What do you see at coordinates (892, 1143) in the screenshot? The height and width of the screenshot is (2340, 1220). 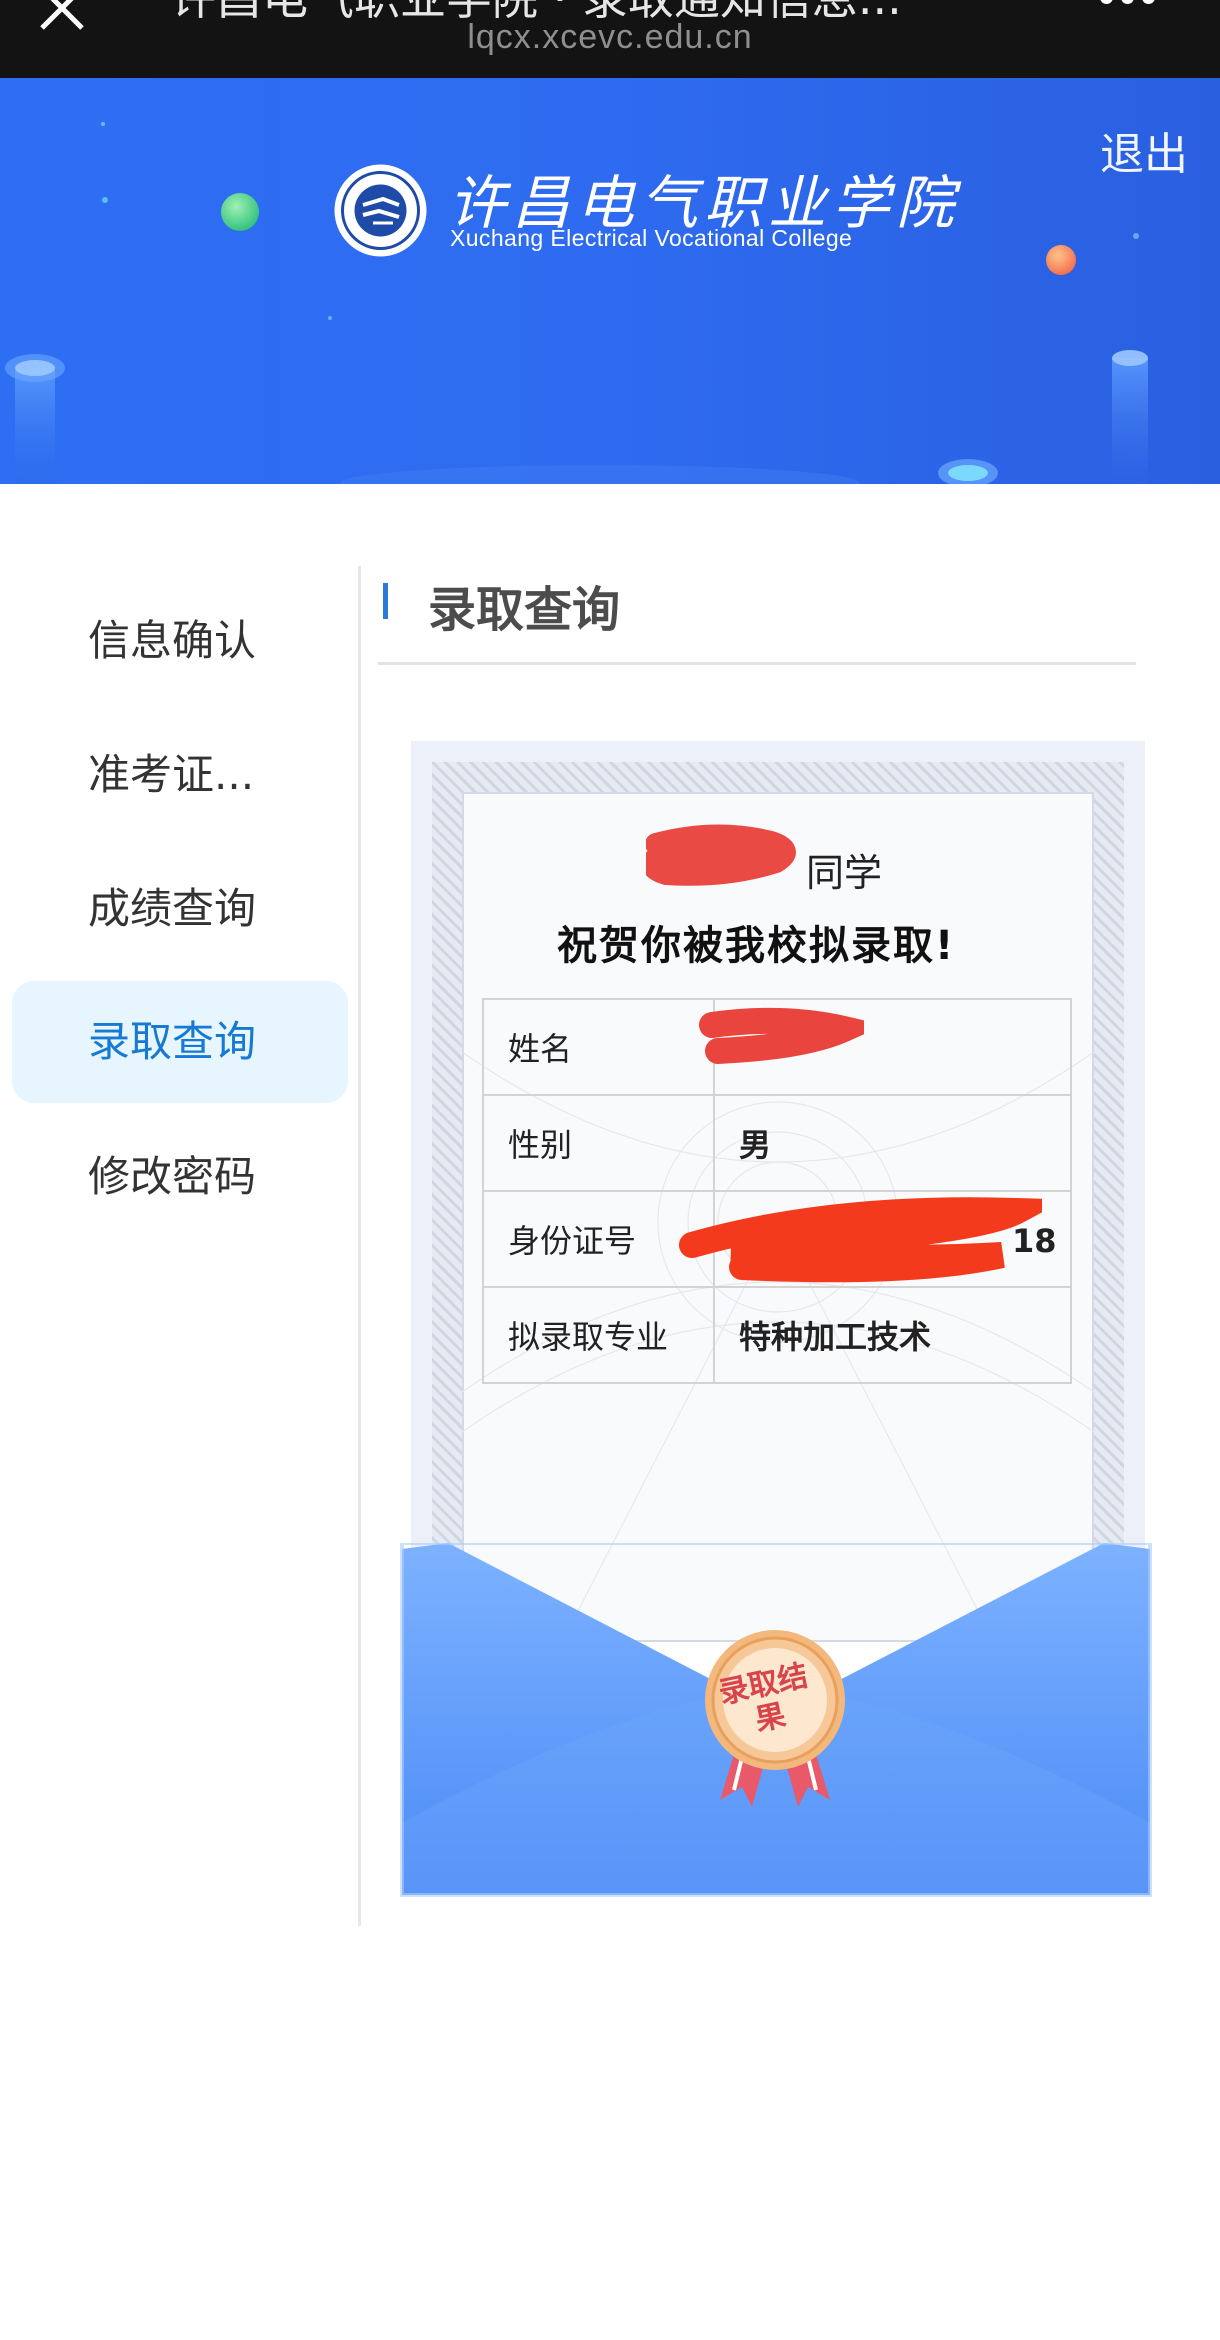 I see `row-value: 男` at bounding box center [892, 1143].